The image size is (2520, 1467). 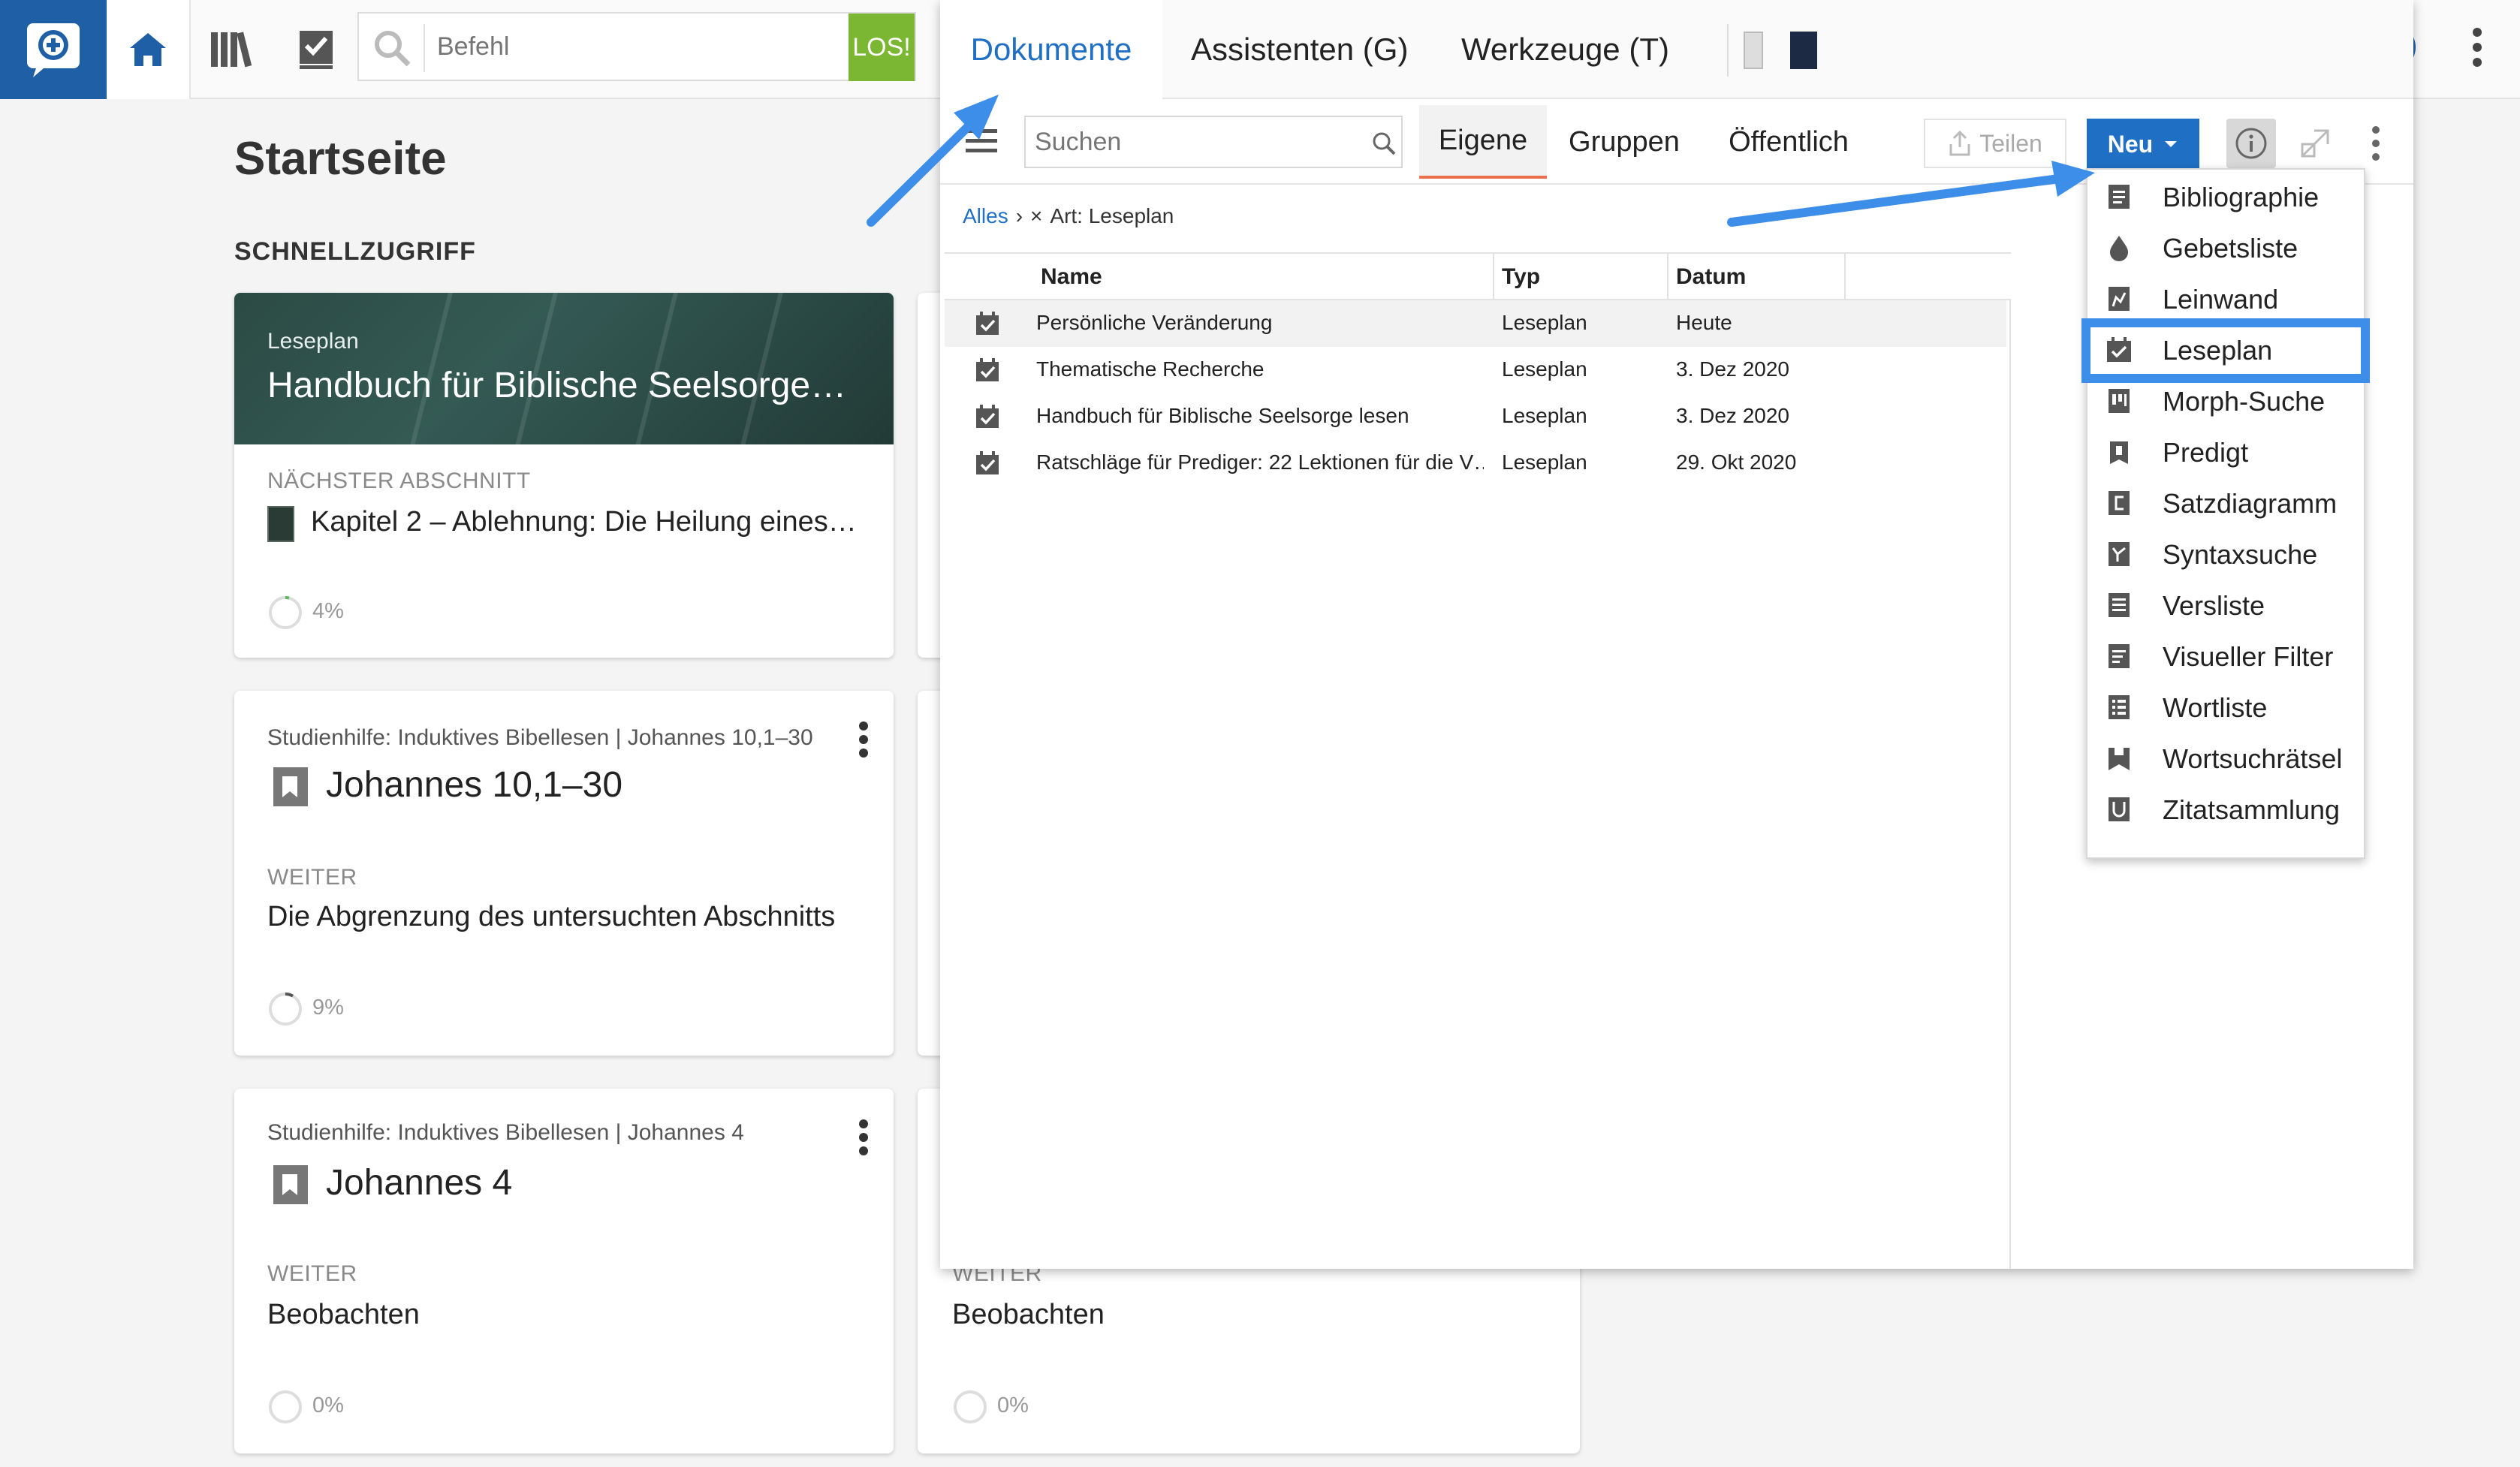 I want to click on sentence-diagram-icon, so click(x=2119, y=503).